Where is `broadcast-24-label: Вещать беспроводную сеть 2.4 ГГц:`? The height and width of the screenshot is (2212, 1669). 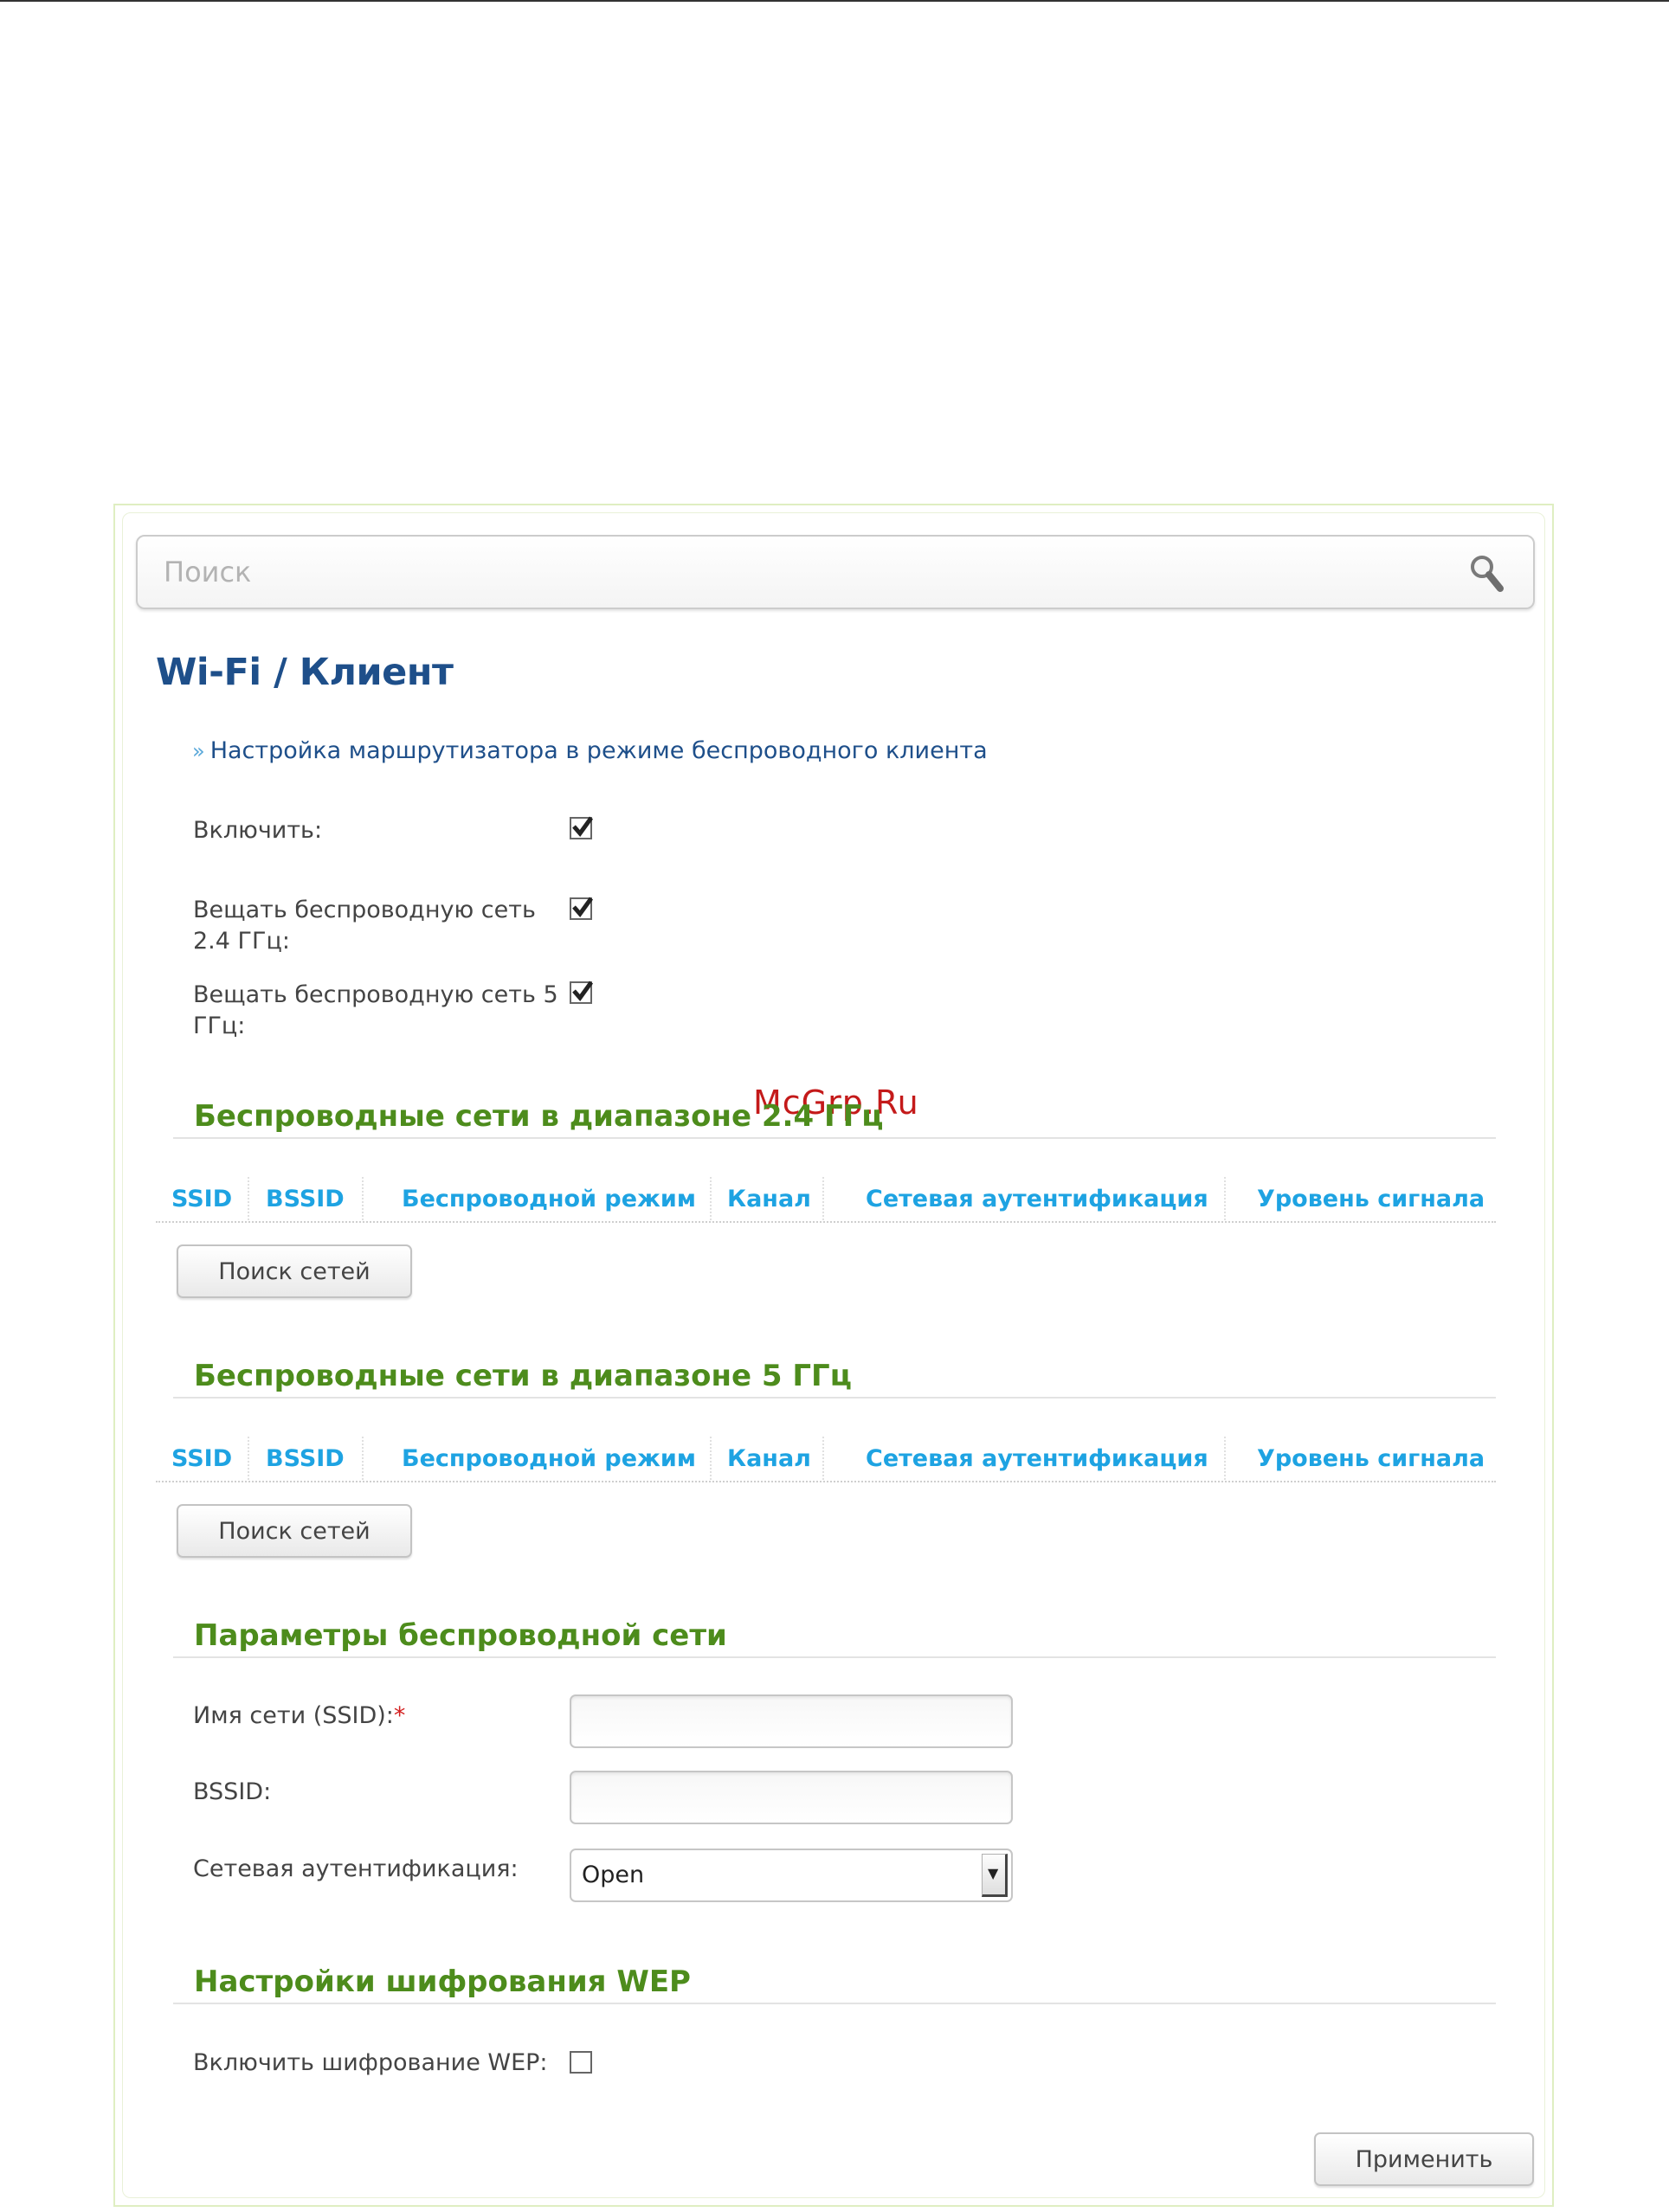
broadcast-24-label: Вещать беспроводную сеть 2.4 ГГц: is located at coordinates (364, 926).